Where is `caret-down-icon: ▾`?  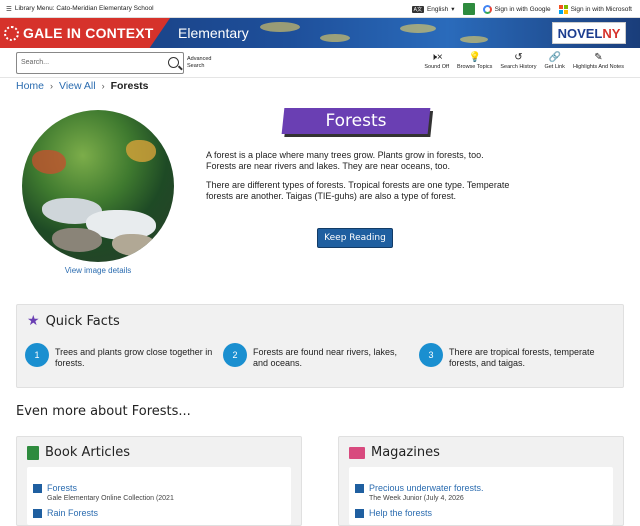 caret-down-icon: ▾ is located at coordinates (453, 9).